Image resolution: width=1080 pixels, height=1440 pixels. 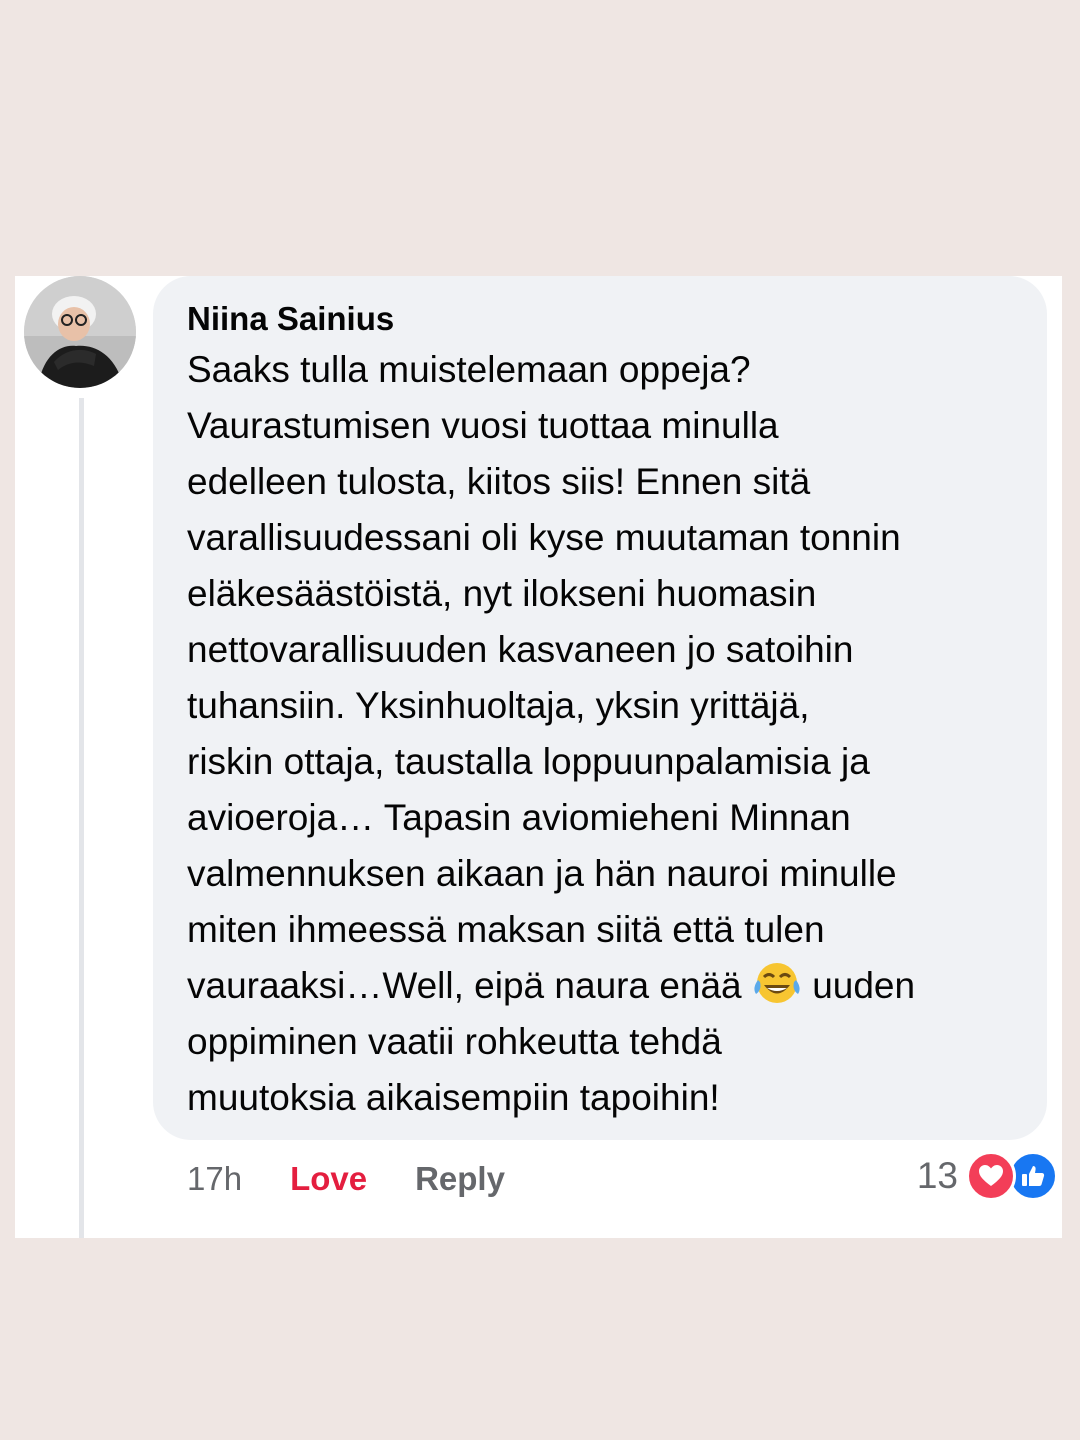 What do you see at coordinates (81, 818) in the screenshot?
I see `thread-line` at bounding box center [81, 818].